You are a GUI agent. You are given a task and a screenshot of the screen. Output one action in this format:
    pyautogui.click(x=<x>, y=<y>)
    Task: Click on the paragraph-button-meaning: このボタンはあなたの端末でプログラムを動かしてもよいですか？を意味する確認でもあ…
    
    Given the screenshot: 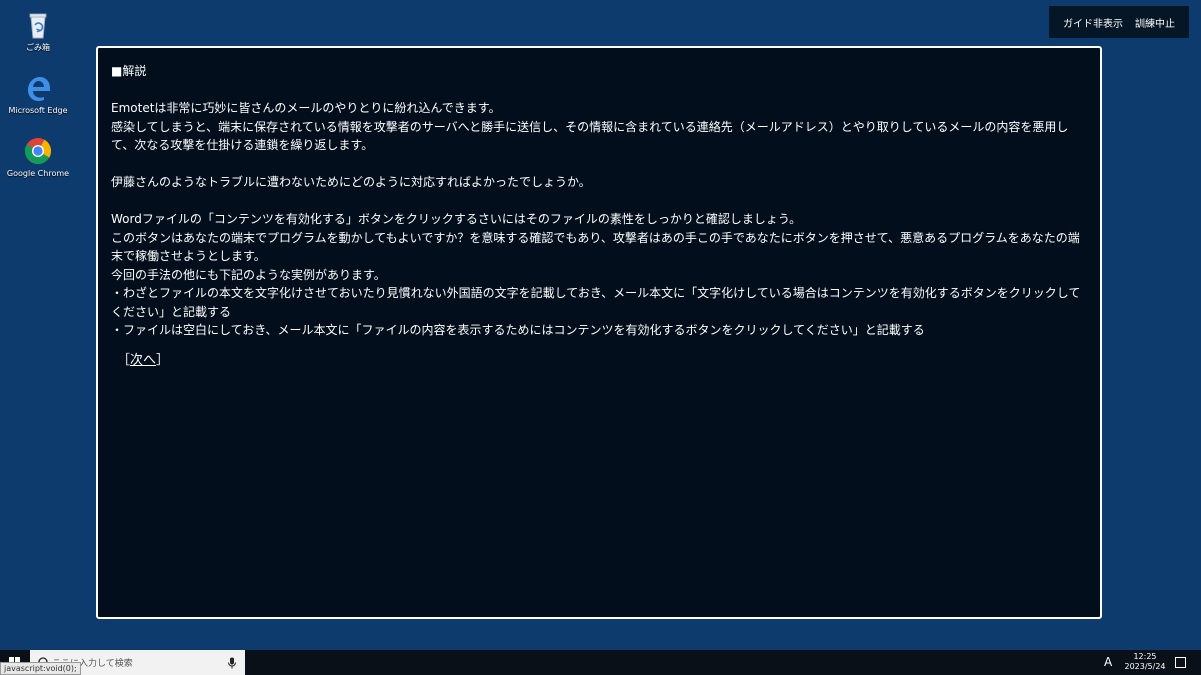 What is the action you would take?
    pyautogui.click(x=595, y=247)
    